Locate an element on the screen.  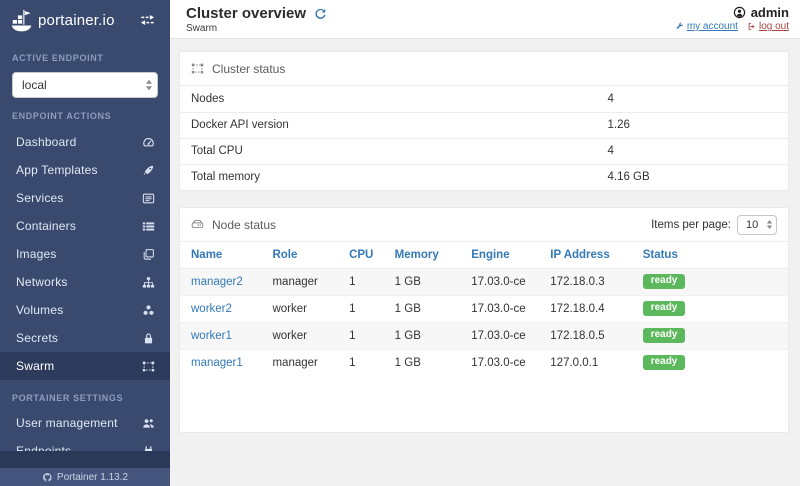
column-header-ip-address: IP Address is located at coordinates (585, 255).